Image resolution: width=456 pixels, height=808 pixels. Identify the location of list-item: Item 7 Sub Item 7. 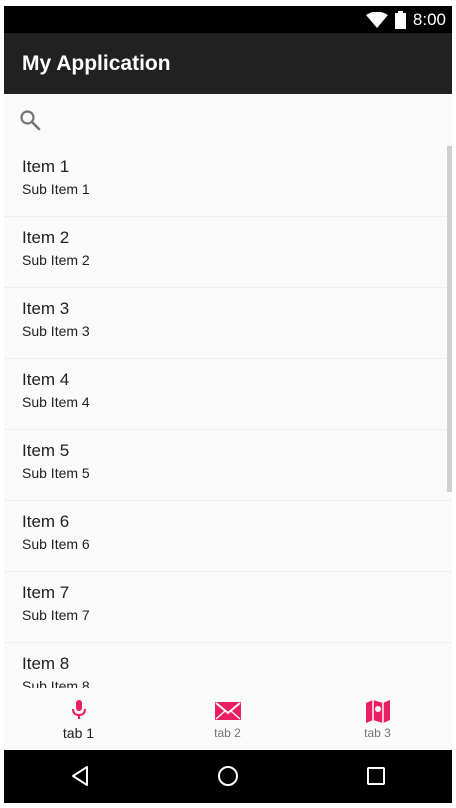
(228, 607).